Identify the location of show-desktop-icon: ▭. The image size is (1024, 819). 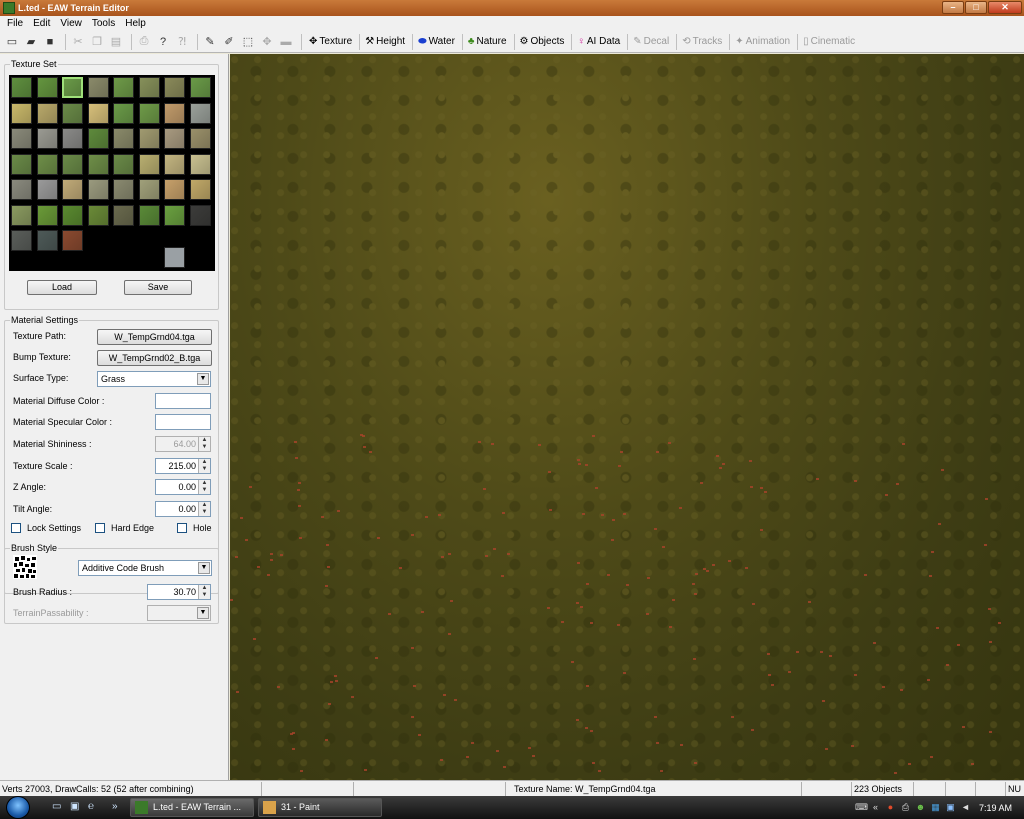
(58, 807).